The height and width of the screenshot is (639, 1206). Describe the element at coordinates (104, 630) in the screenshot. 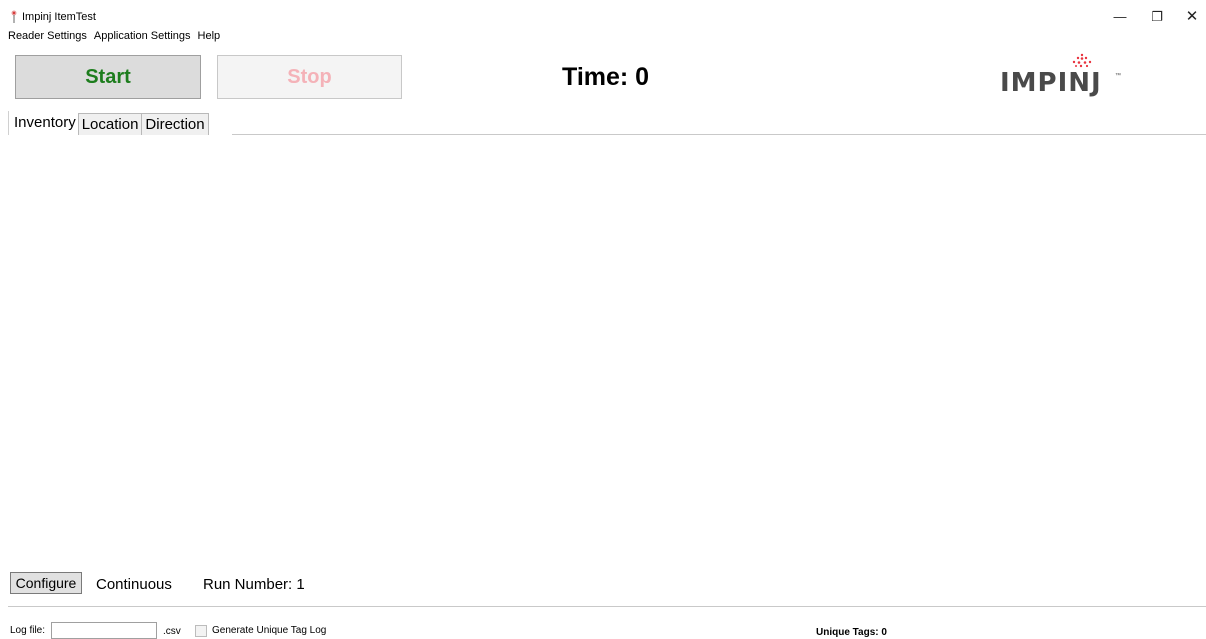

I see `log-file-input` at that location.